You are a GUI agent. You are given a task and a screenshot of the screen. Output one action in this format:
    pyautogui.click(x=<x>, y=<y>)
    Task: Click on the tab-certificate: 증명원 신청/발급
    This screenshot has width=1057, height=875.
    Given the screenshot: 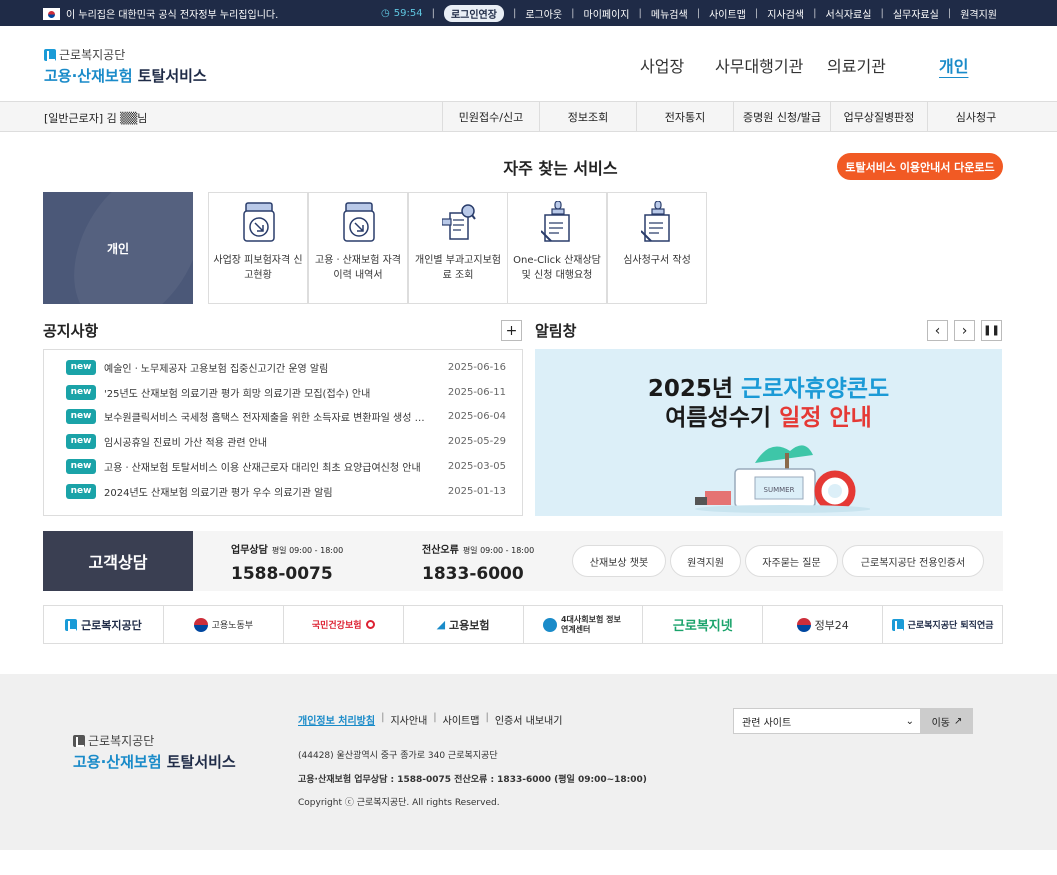 What is the action you would take?
    pyautogui.click(x=781, y=117)
    